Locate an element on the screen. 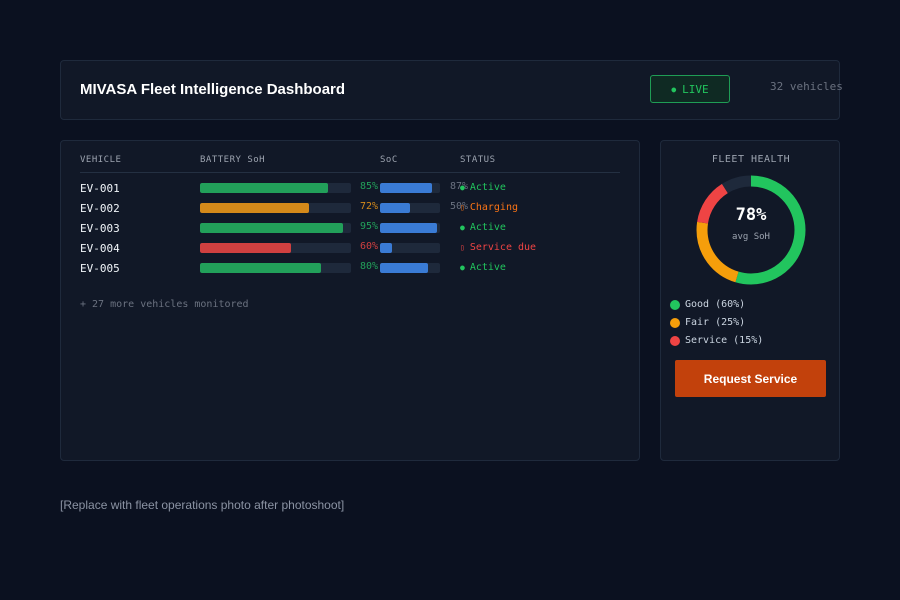 This screenshot has width=900, height=600. vehicle-id: EV-005 is located at coordinates (100, 268).